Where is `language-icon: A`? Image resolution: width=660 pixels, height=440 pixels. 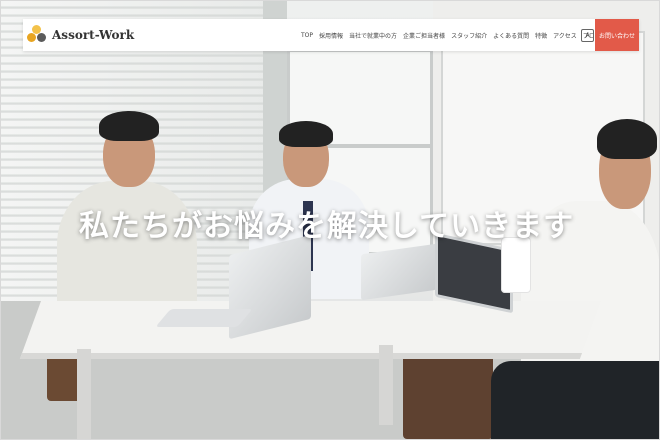
language-icon: A is located at coordinates (587, 35).